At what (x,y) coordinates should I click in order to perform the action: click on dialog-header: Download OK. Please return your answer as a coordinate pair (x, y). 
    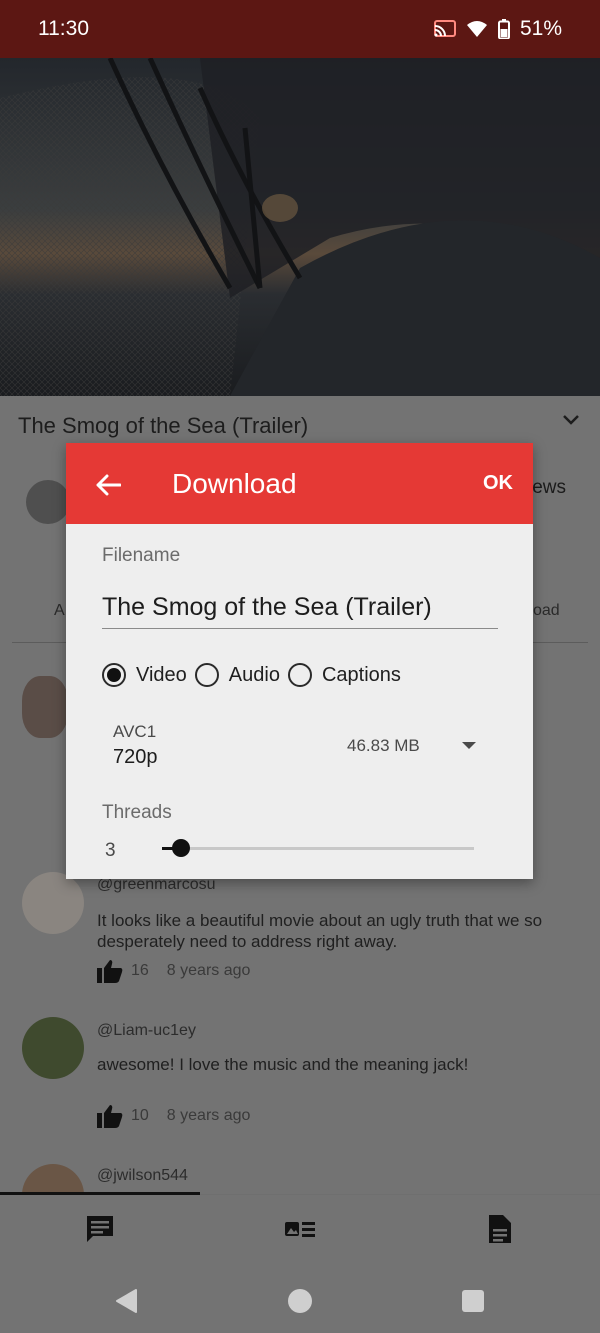
    Looking at the image, I should click on (299, 483).